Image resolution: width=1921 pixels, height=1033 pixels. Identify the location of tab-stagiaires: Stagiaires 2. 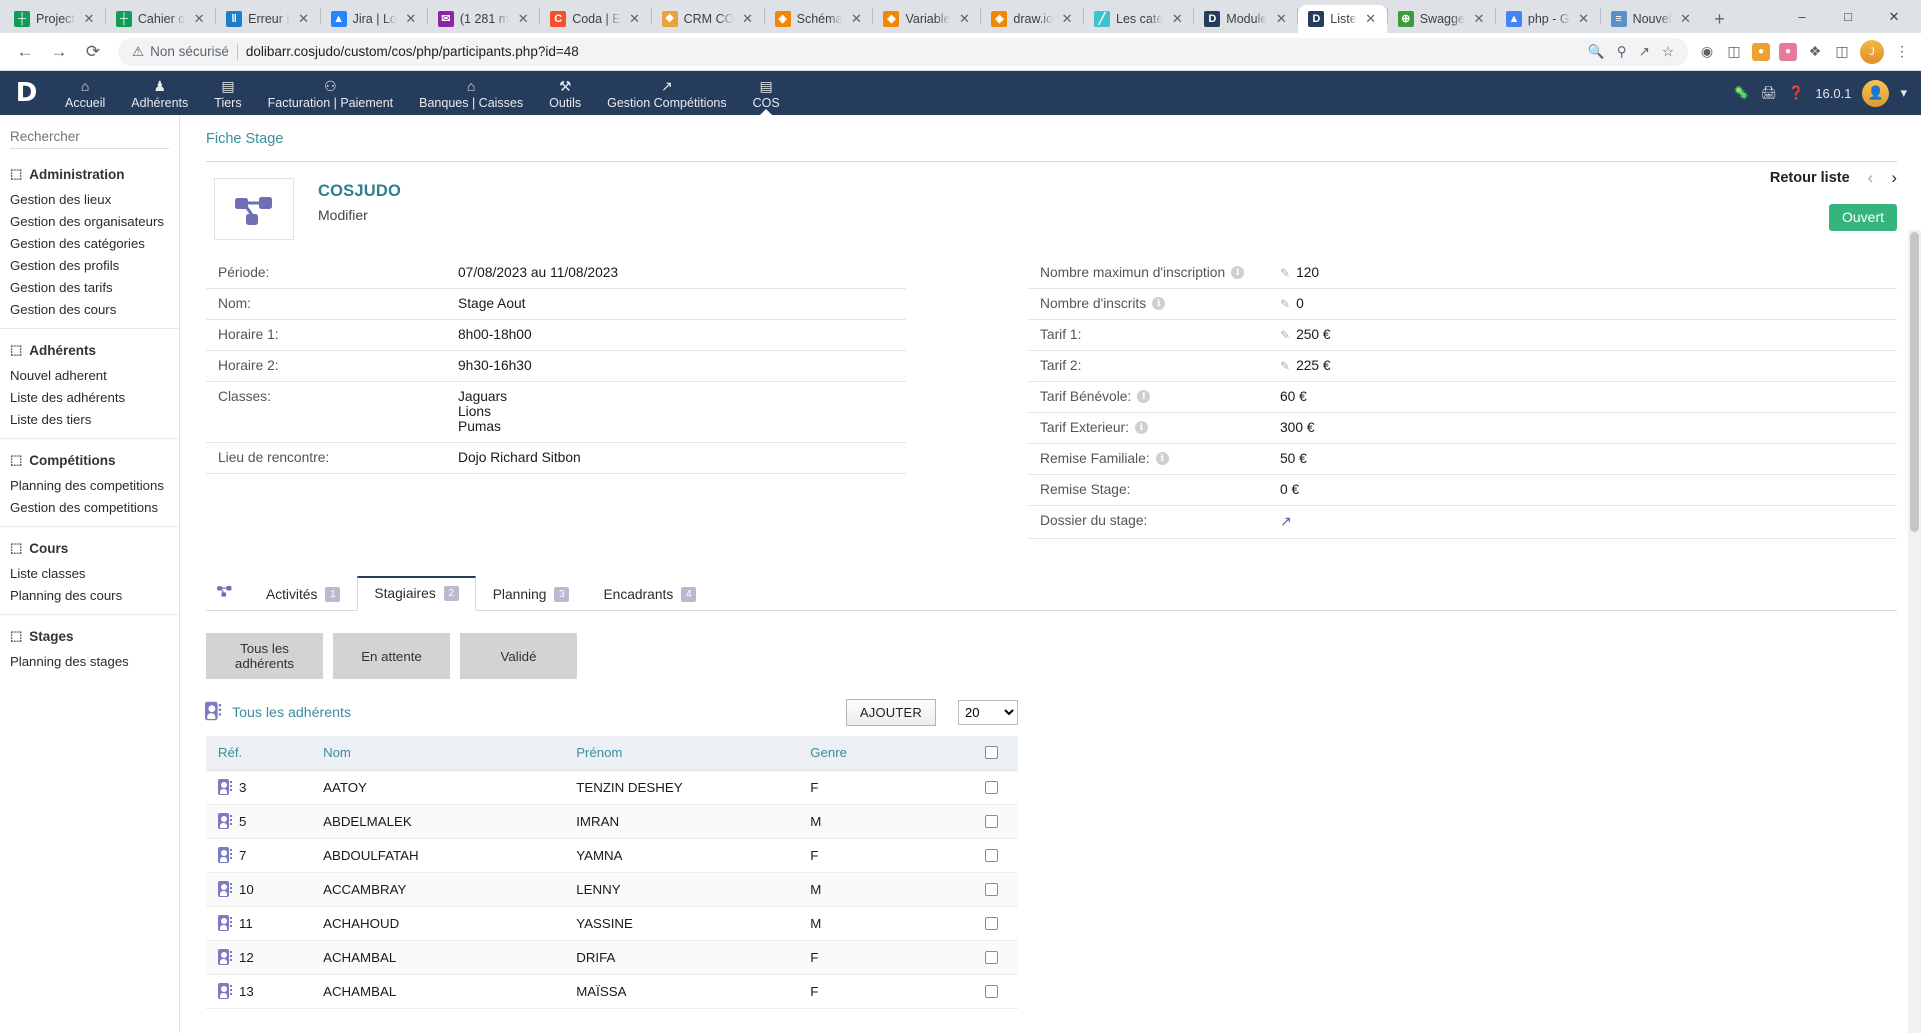
(416, 593).